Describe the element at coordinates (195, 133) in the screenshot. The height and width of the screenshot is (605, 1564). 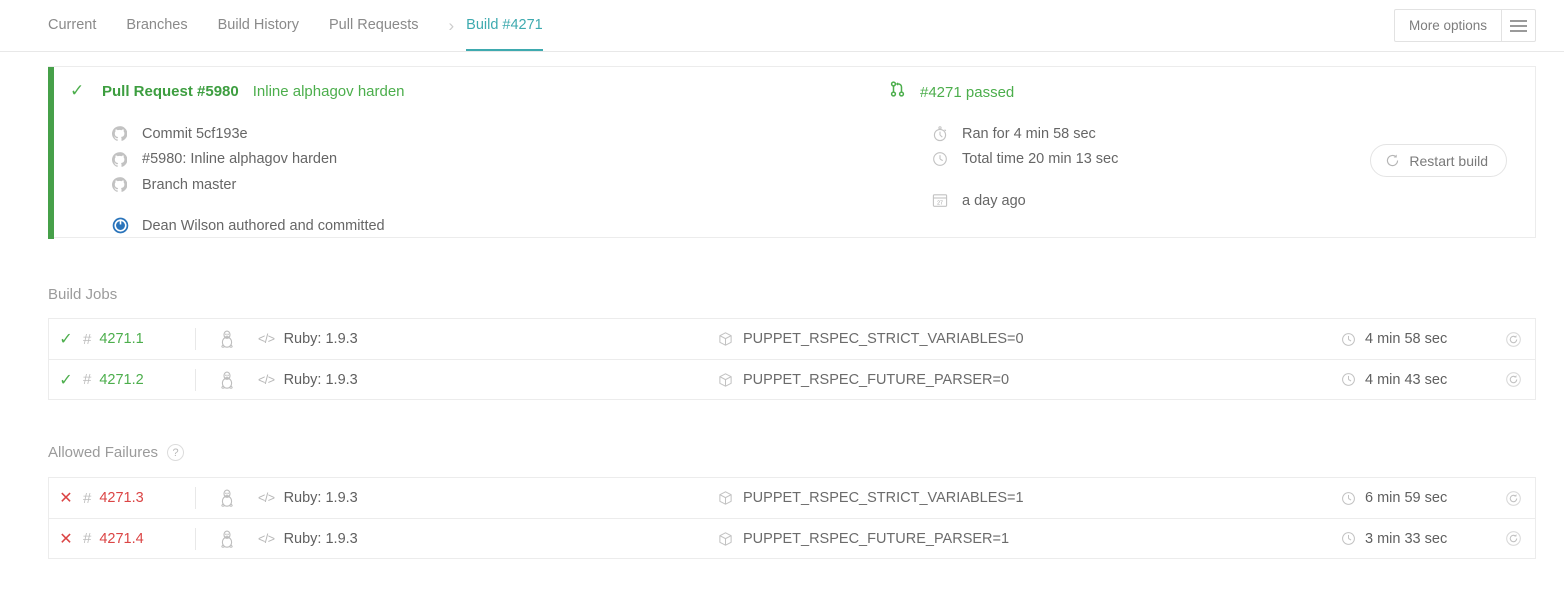
I see `commit-text: Commit 5cf193e` at that location.